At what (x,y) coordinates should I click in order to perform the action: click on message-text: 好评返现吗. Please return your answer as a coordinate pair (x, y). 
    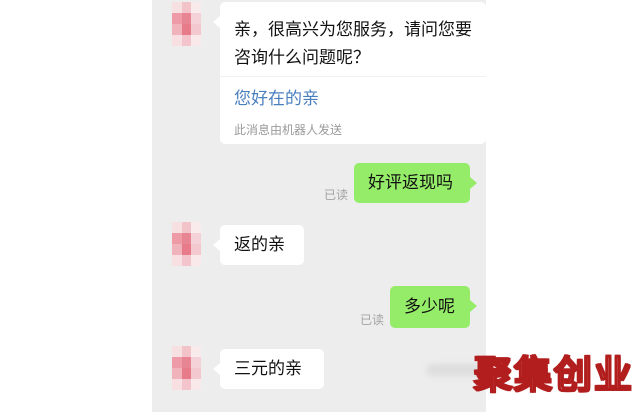
    Looking at the image, I should click on (410, 183).